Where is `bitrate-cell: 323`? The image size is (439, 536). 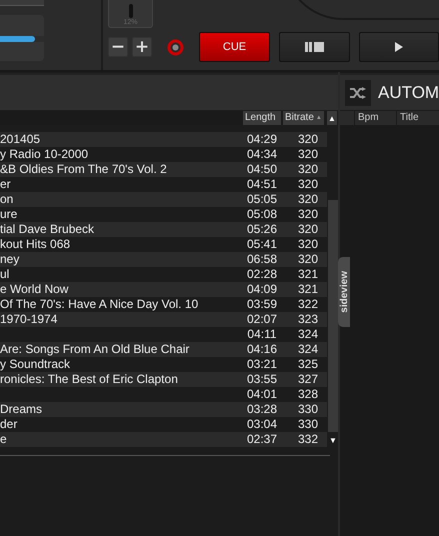
bitrate-cell: 323 is located at coordinates (308, 319).